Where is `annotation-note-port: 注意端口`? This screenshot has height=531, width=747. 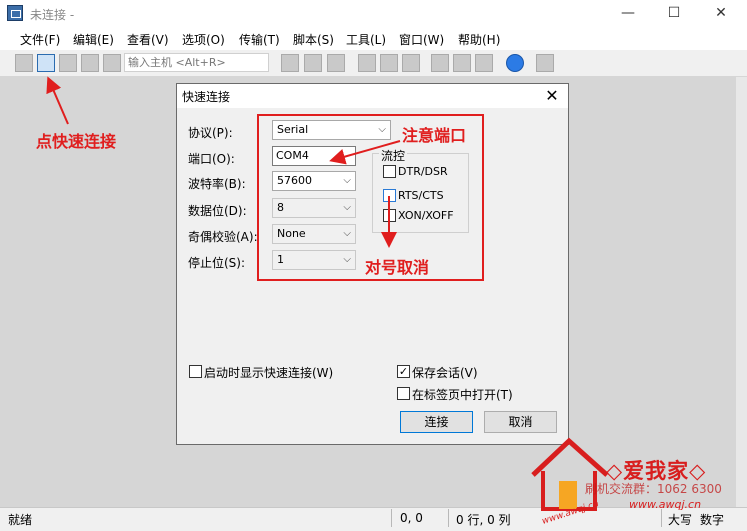
annotation-note-port: 注意端口 is located at coordinates (434, 135).